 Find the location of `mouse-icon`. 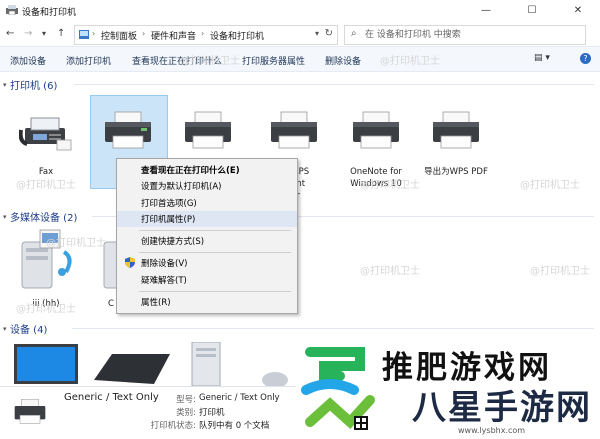

mouse-icon is located at coordinates (275, 380).